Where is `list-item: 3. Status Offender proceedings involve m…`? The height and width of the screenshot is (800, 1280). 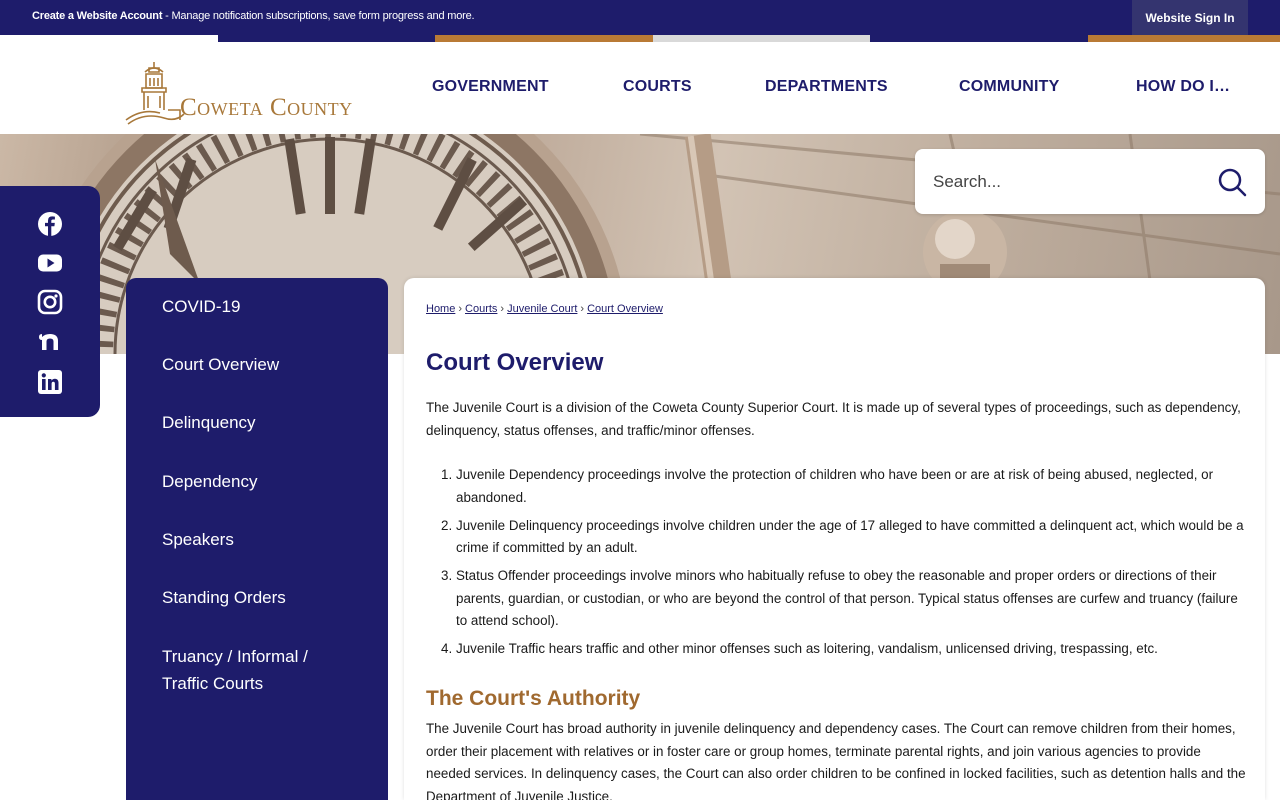 list-item: 3. Status Offender proceedings involve m… is located at coordinates (836, 599).